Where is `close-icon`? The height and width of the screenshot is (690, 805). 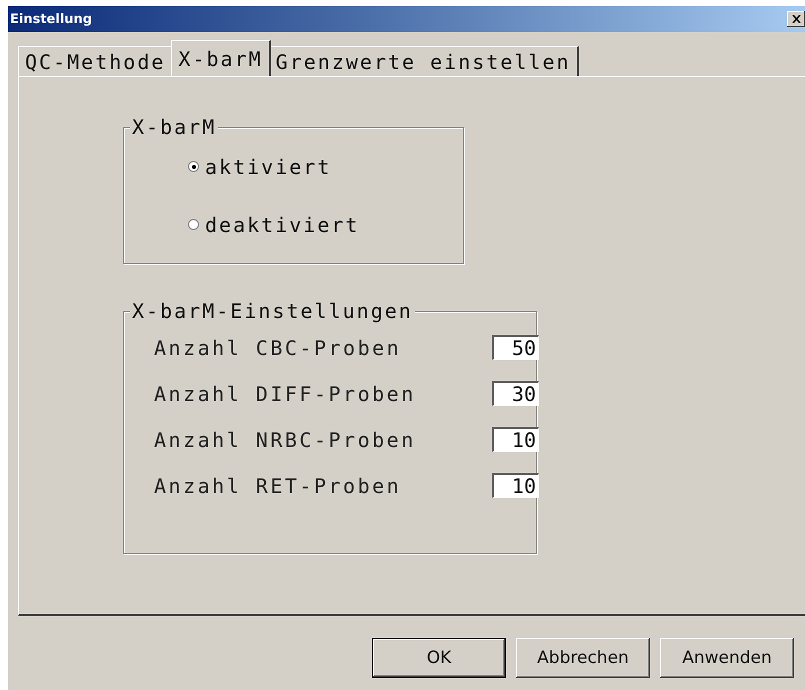
close-icon is located at coordinates (796, 19).